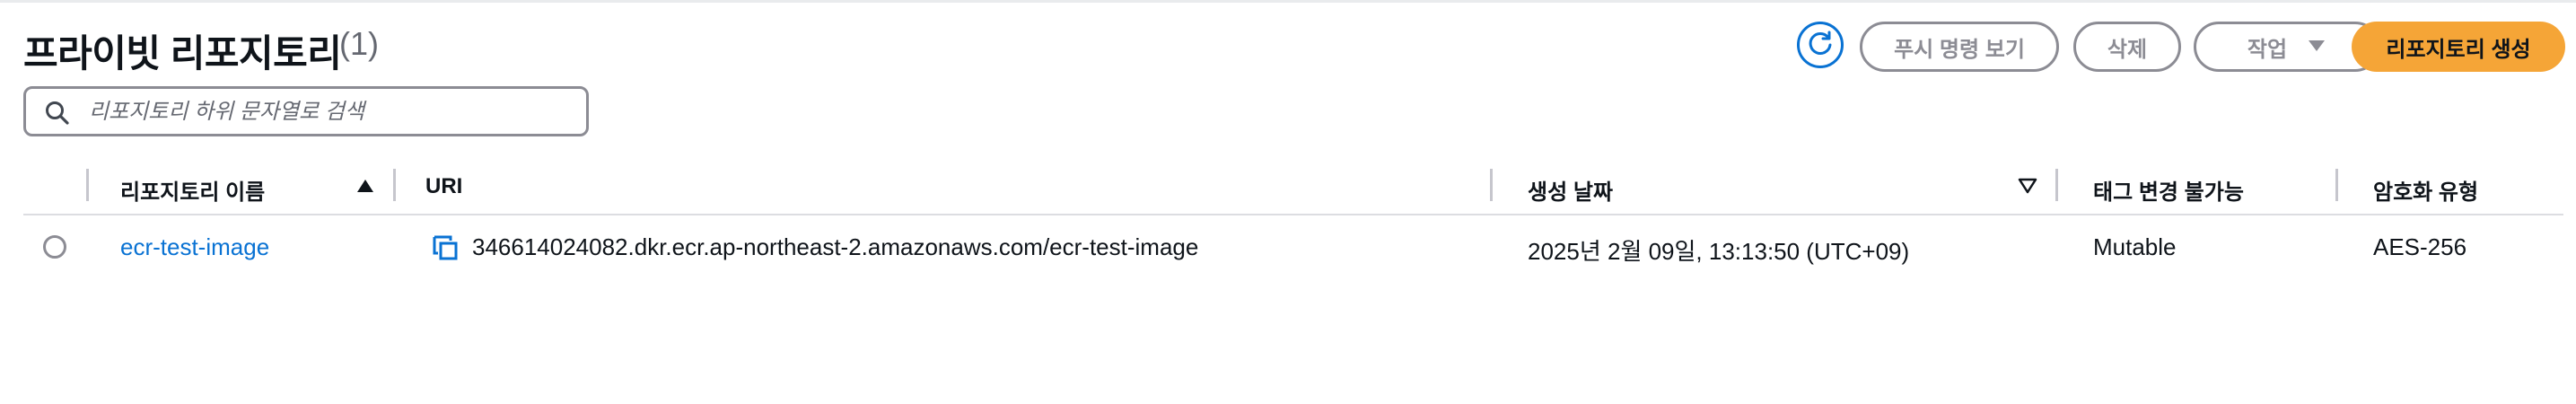  I want to click on create-repository-button: 리포지토리 생성, so click(2458, 47).